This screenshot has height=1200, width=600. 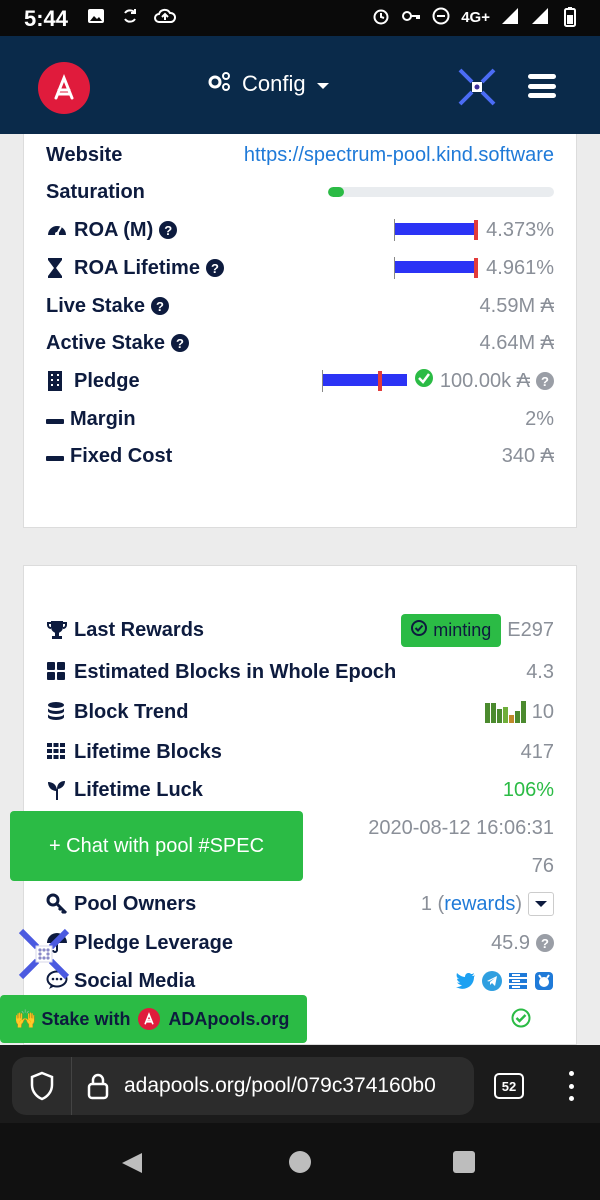 What do you see at coordinates (98, 1086) in the screenshot?
I see `lock-icon` at bounding box center [98, 1086].